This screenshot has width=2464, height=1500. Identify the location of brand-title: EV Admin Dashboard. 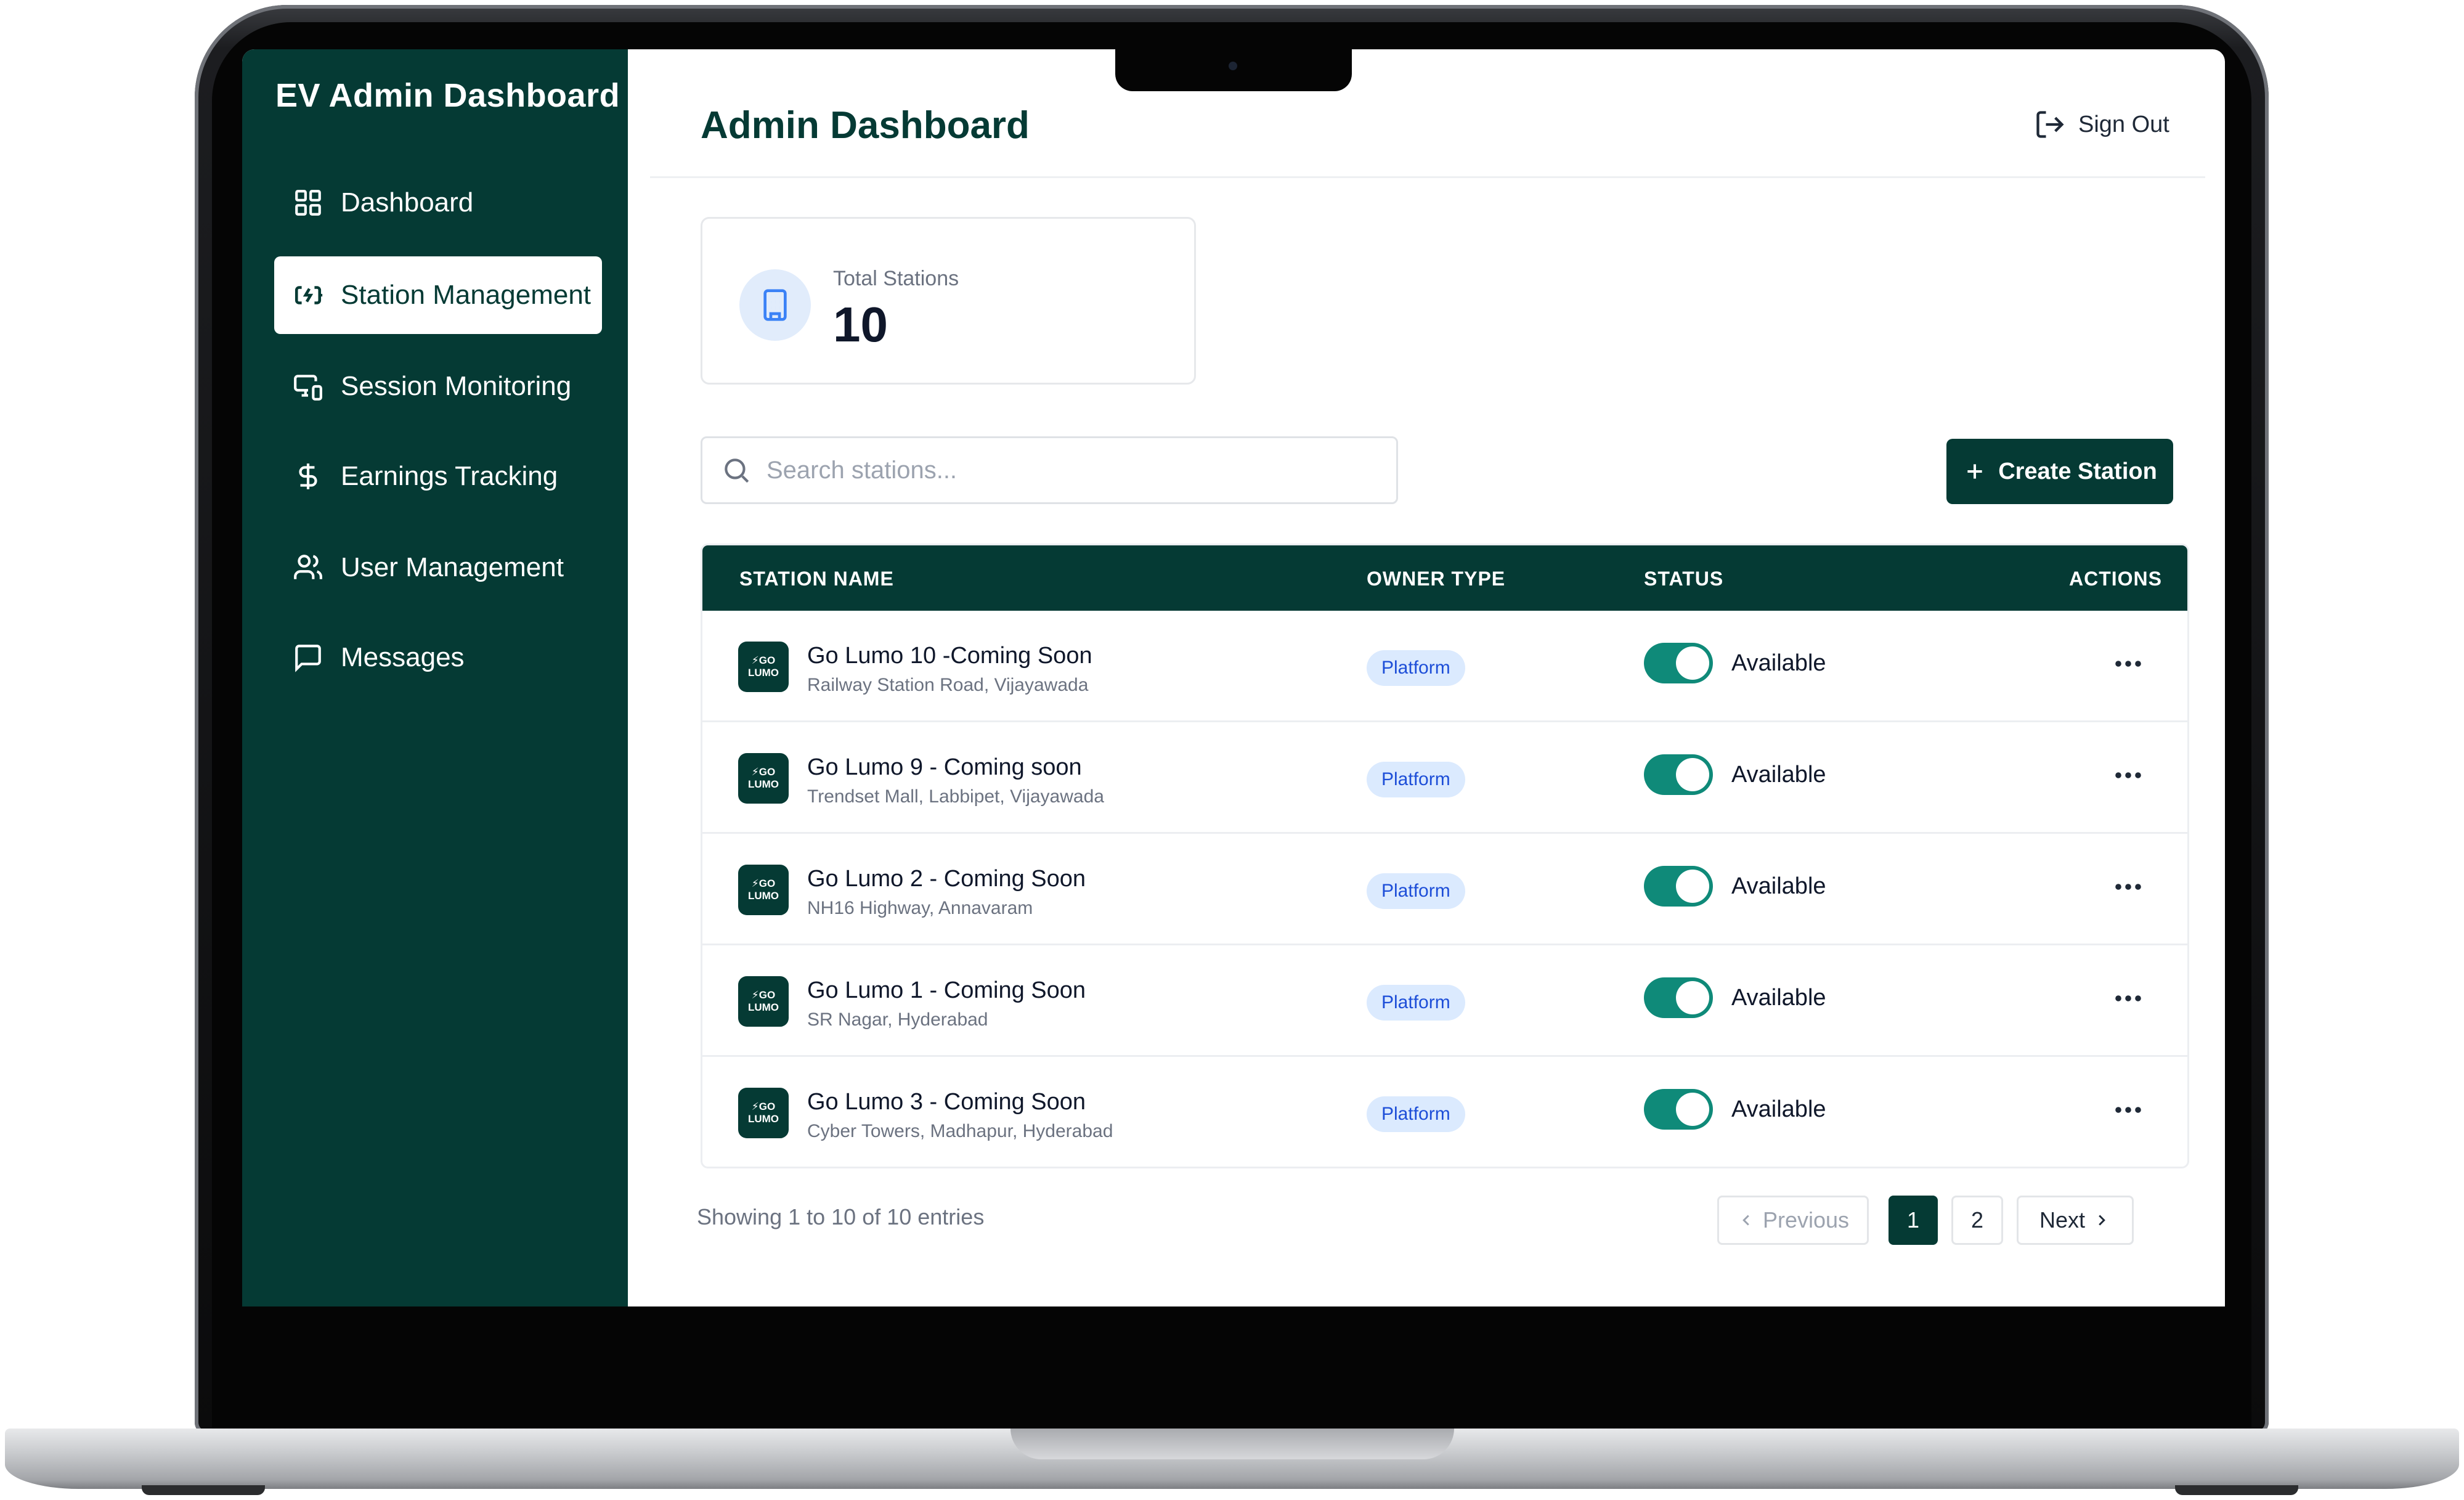
(447, 95).